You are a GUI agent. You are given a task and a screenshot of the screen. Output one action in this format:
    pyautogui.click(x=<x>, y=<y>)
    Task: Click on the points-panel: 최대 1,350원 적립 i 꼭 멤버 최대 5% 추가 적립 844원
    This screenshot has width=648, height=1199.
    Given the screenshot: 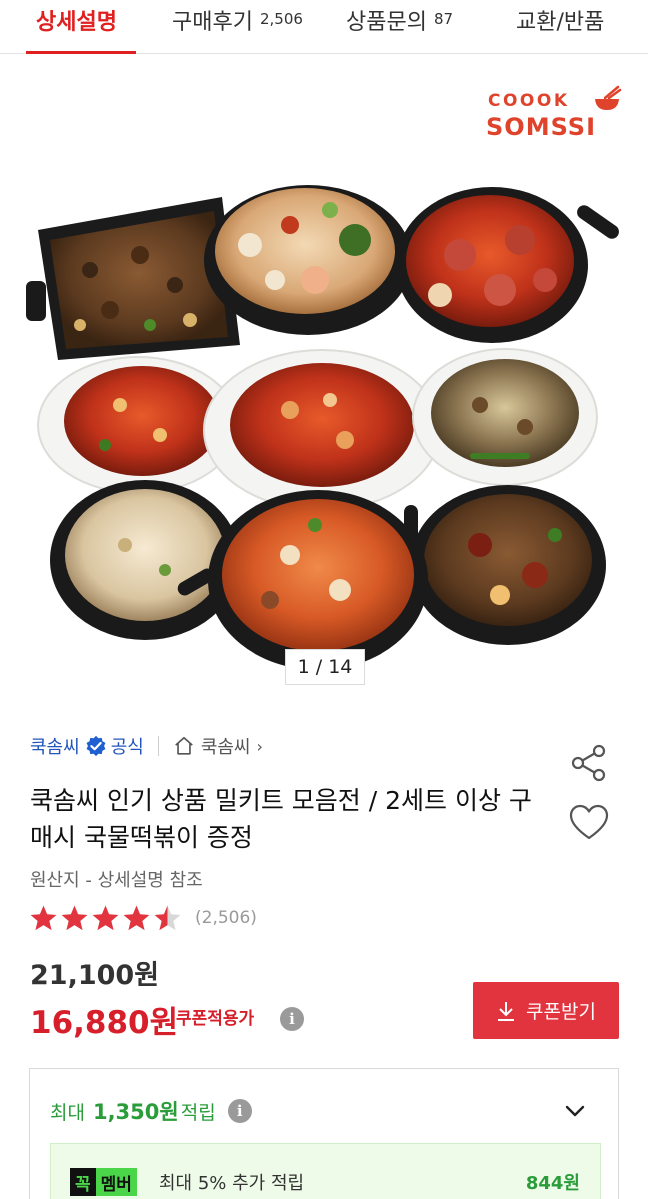 What is the action you would take?
    pyautogui.click(x=324, y=1133)
    